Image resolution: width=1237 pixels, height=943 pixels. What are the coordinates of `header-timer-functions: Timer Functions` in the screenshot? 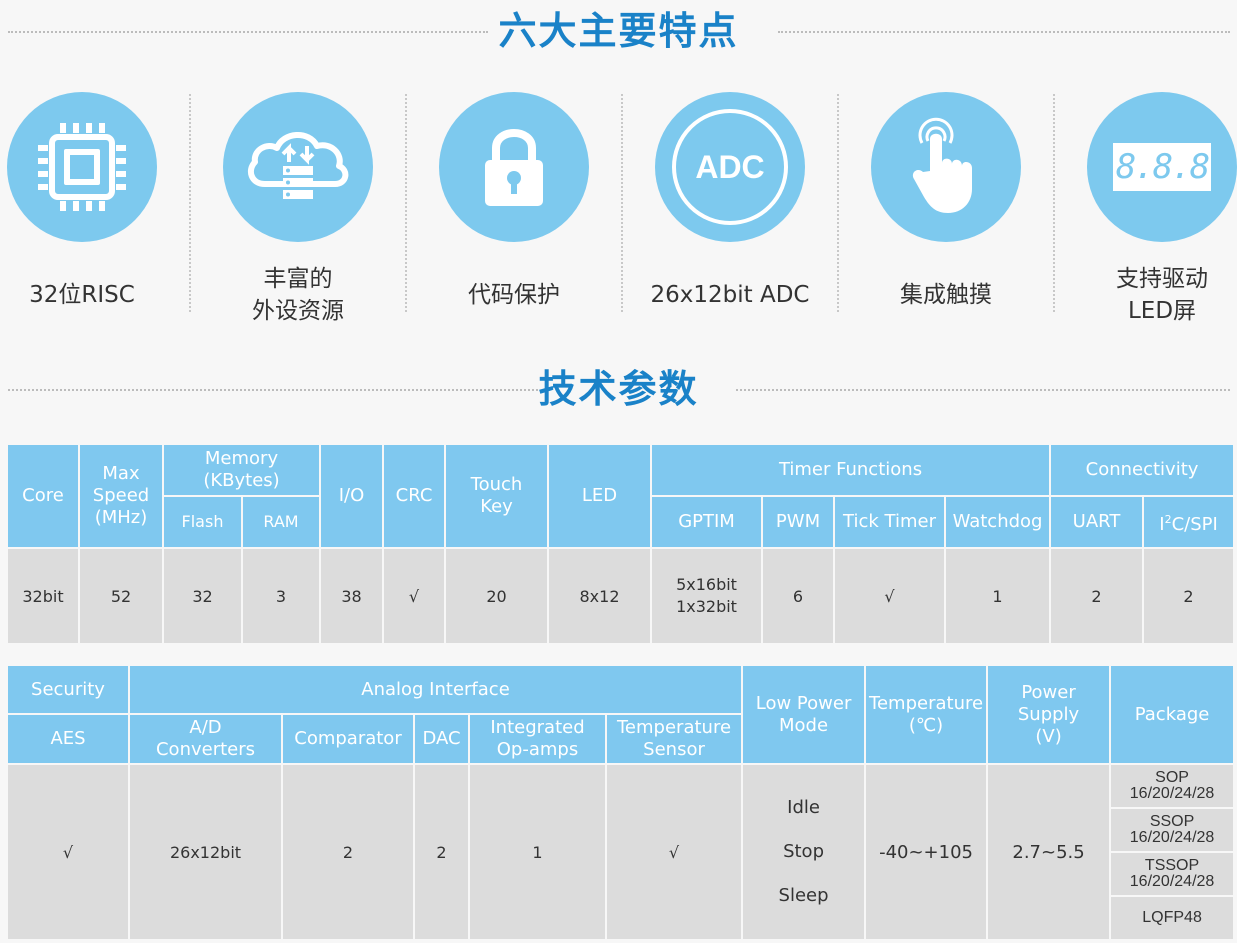 It's located at (851, 470).